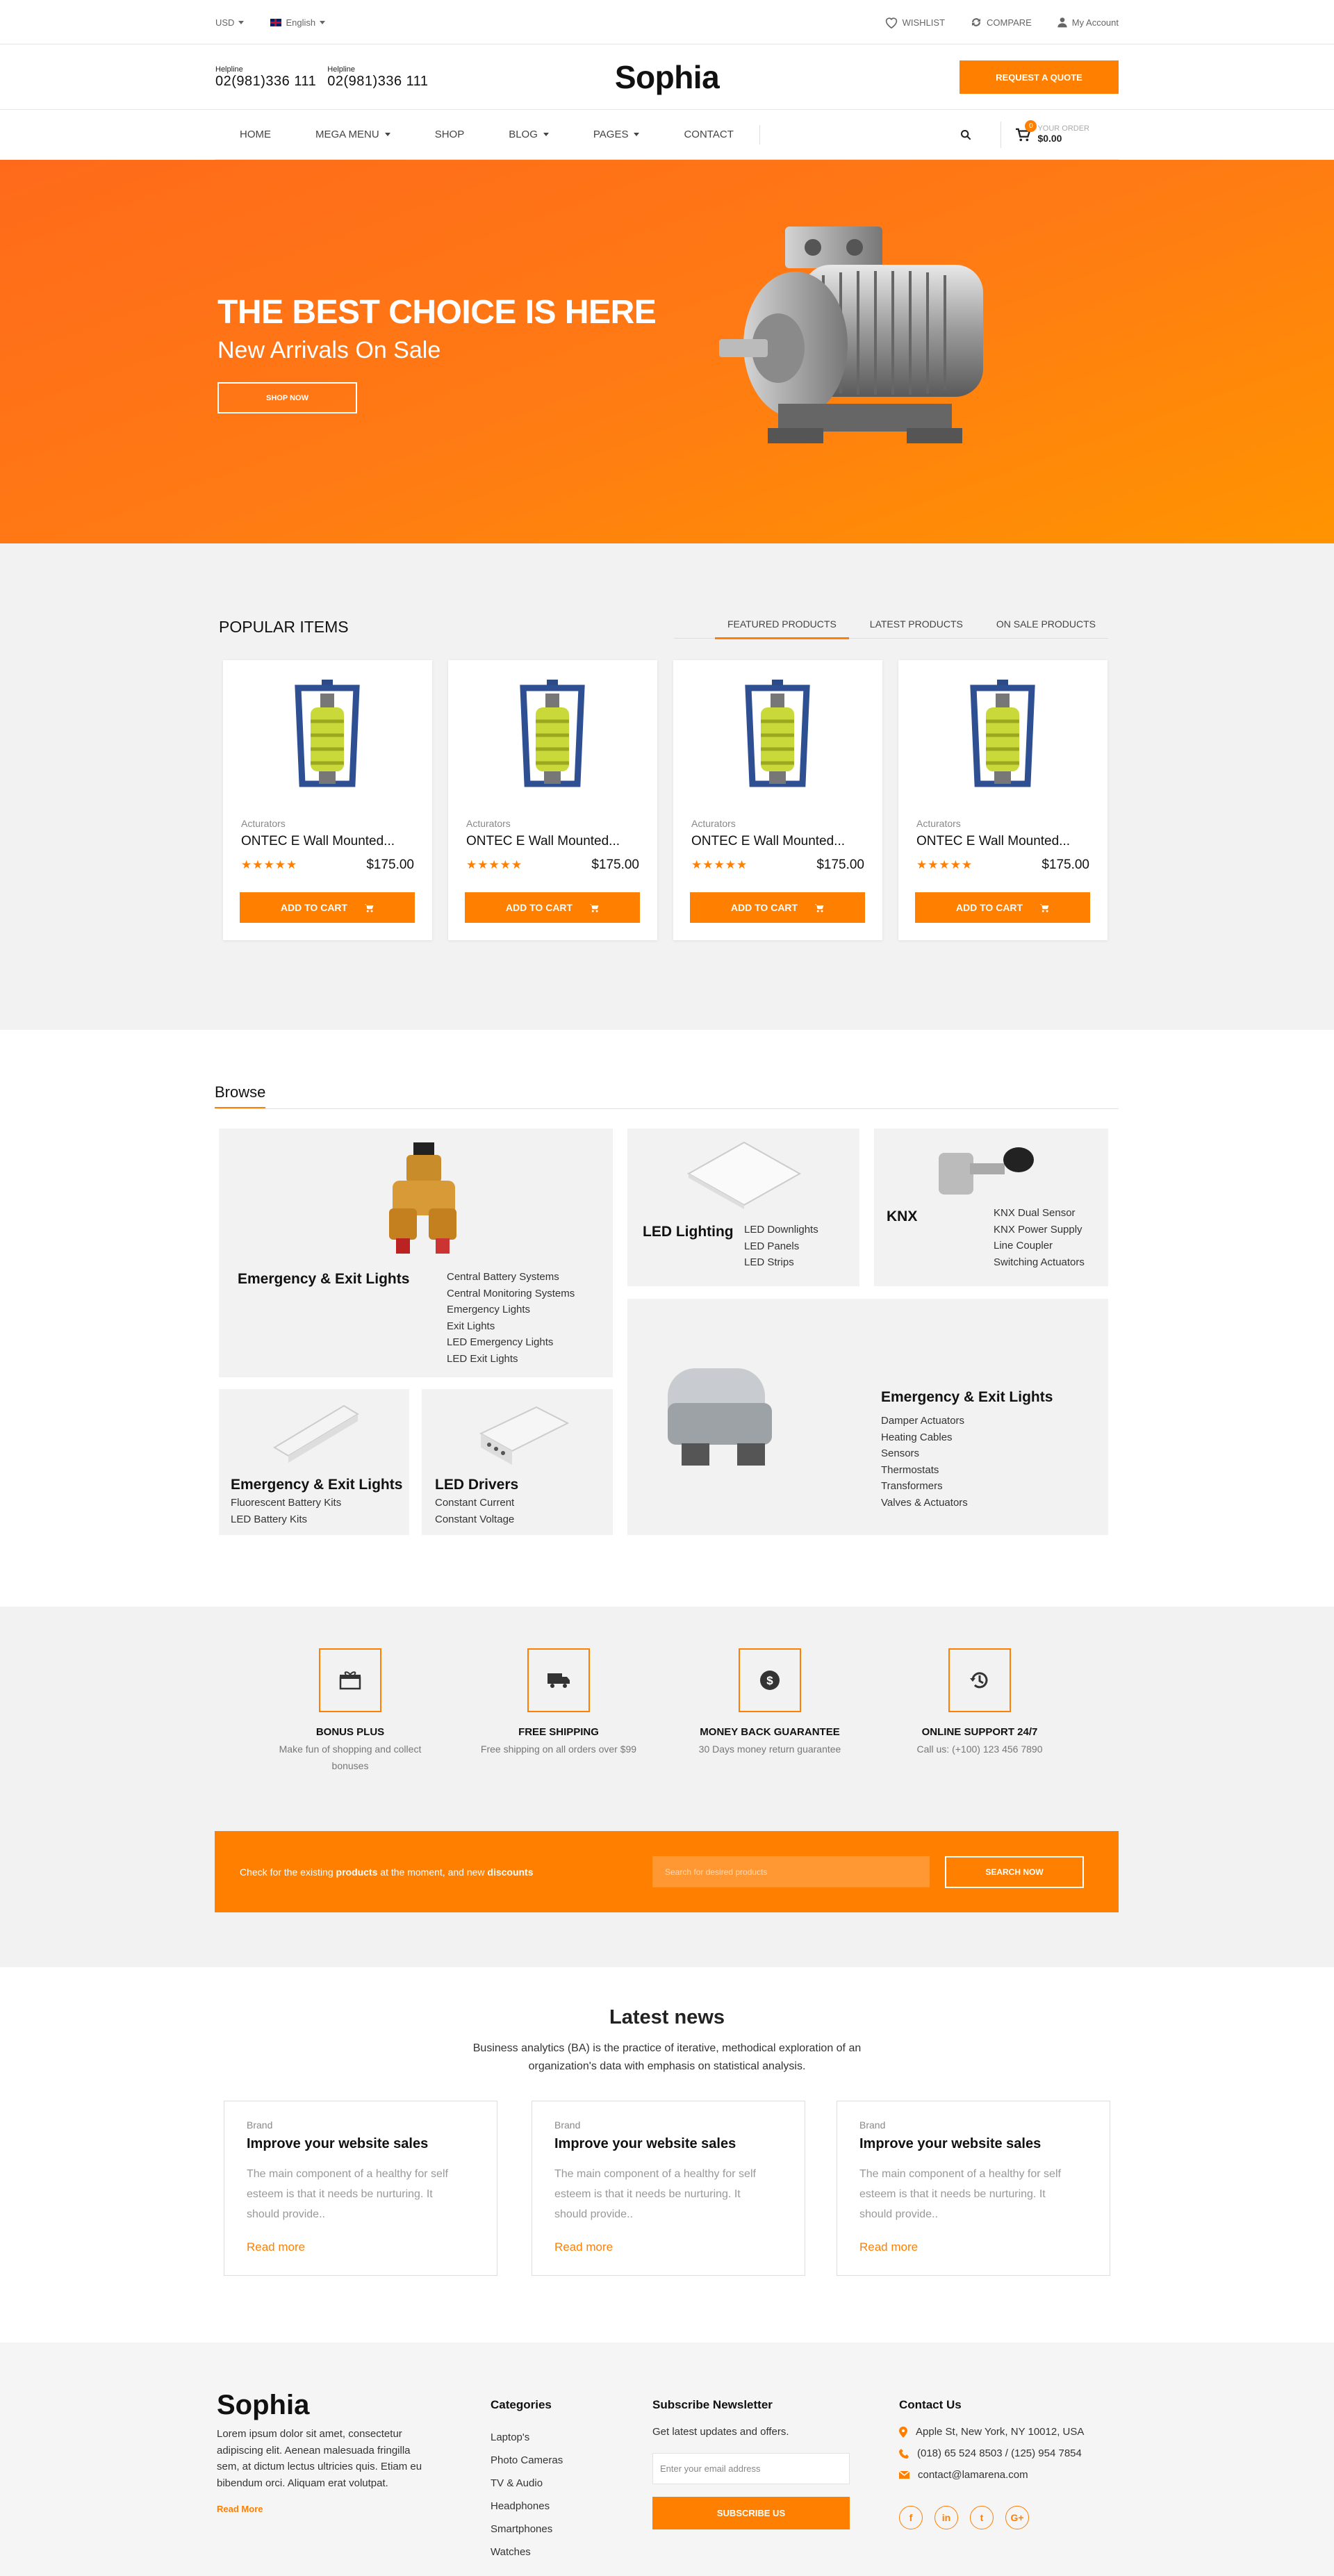  Describe the element at coordinates (946, 2517) in the screenshot. I see `linkedin-icon: in` at that location.